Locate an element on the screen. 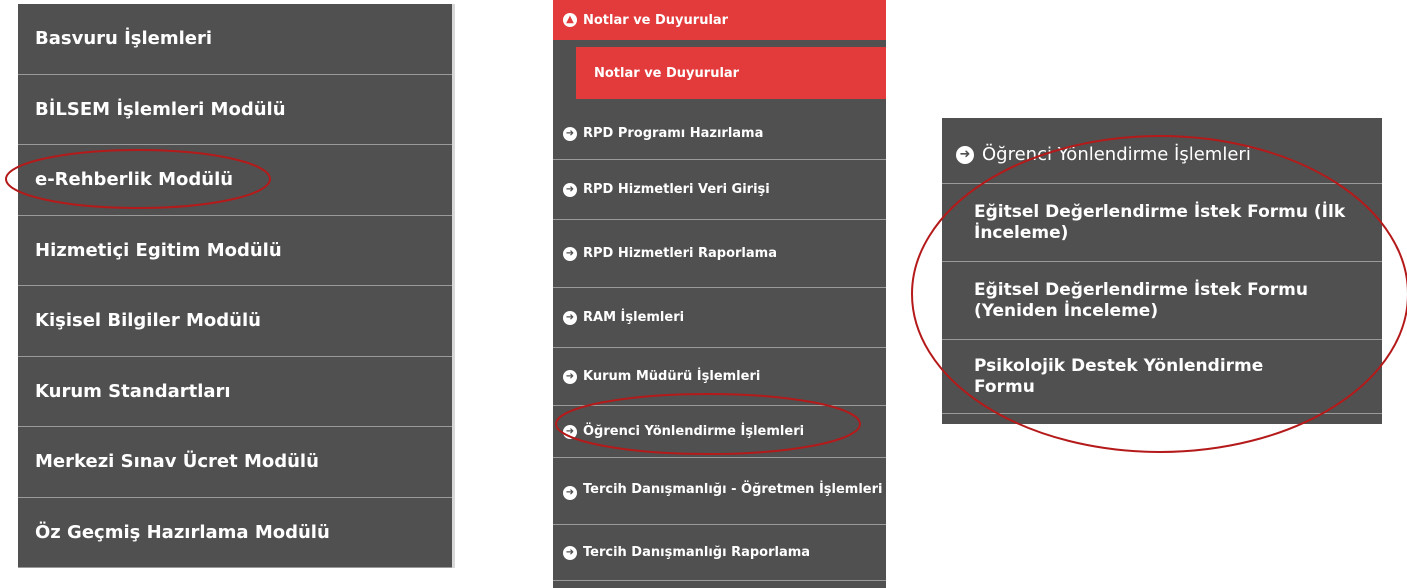 The image size is (1407, 588). menu-item-rpd-raporlama: ➜ RPD Hizmetleri Raporlama is located at coordinates (719, 254).